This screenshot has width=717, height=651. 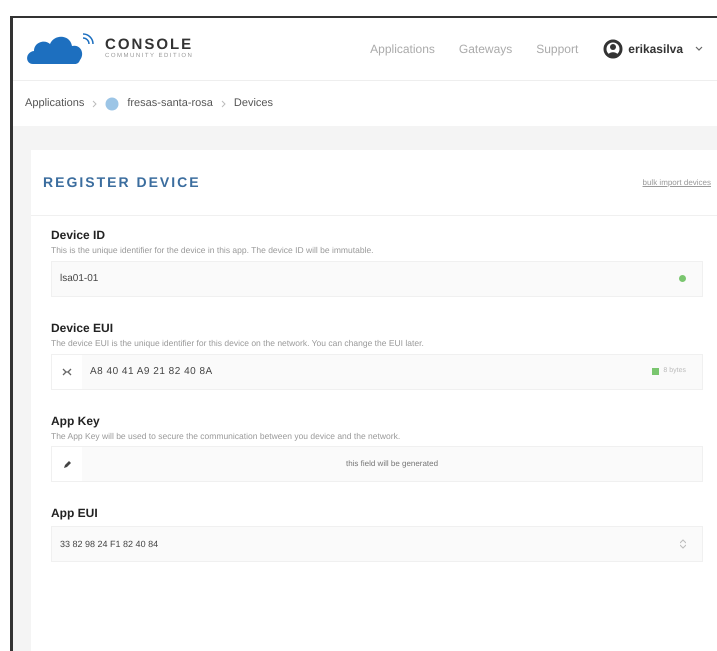 What do you see at coordinates (366, 544) in the screenshot?
I see `field-value: 33 82 98 24 F1 82 40 84` at bounding box center [366, 544].